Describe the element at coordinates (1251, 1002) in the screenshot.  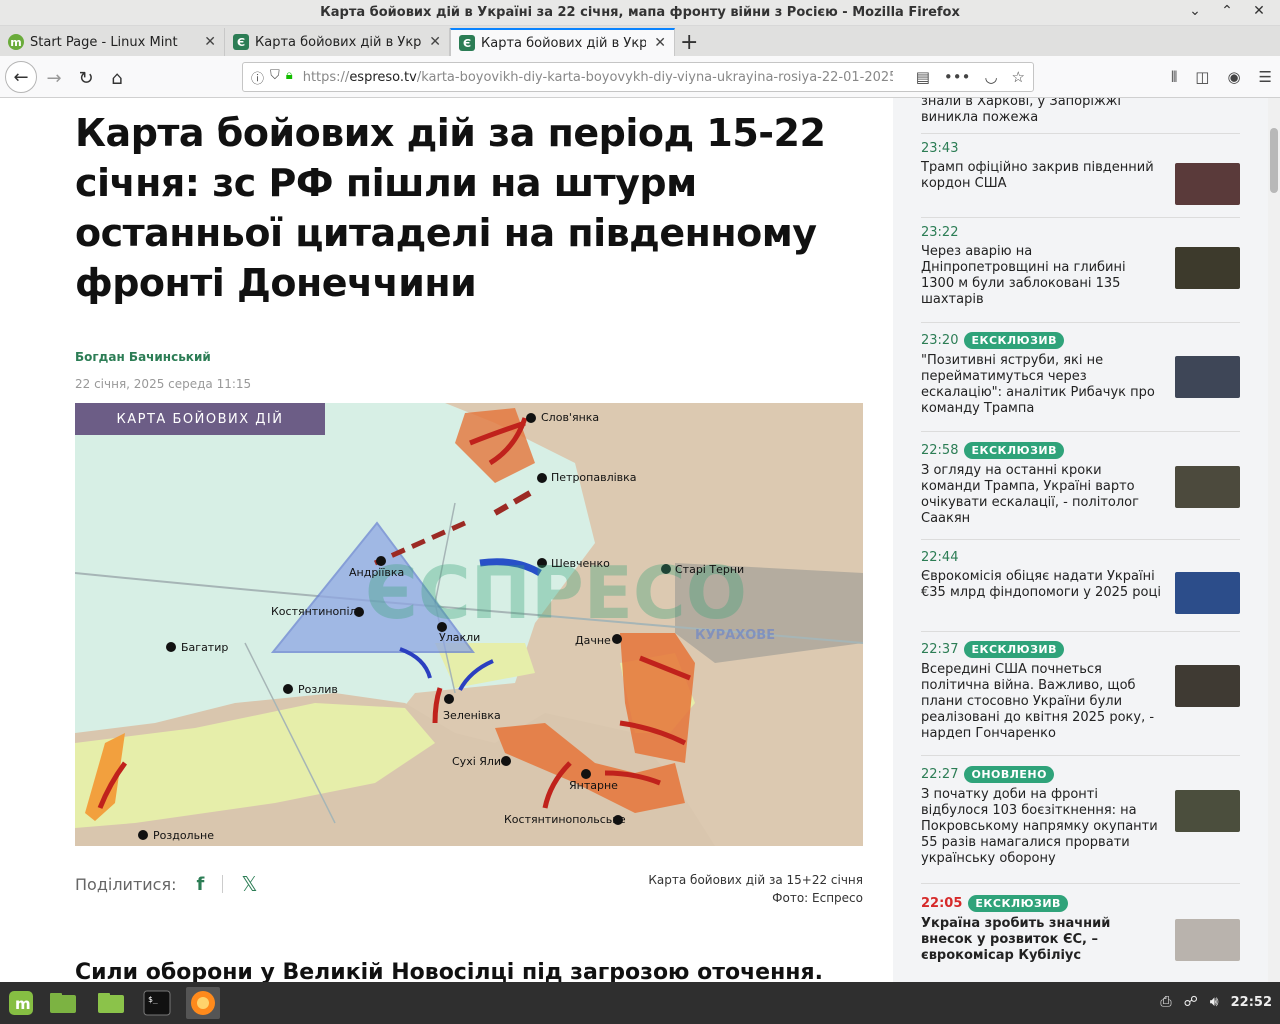
I see `clock: 22:52` at that location.